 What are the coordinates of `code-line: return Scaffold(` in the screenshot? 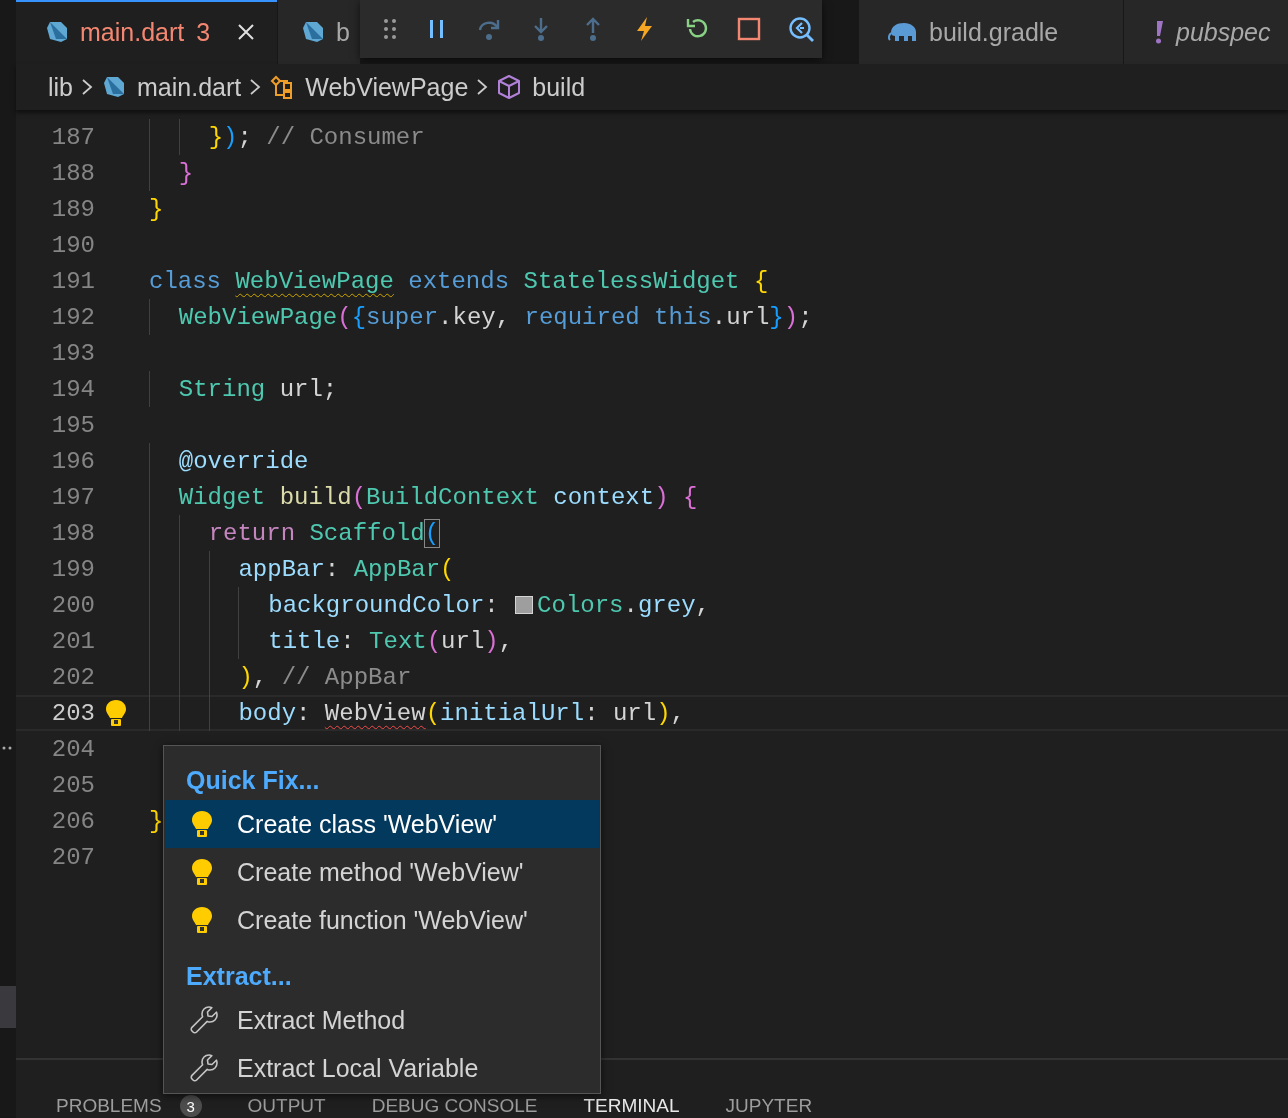 It's located at (294, 533).